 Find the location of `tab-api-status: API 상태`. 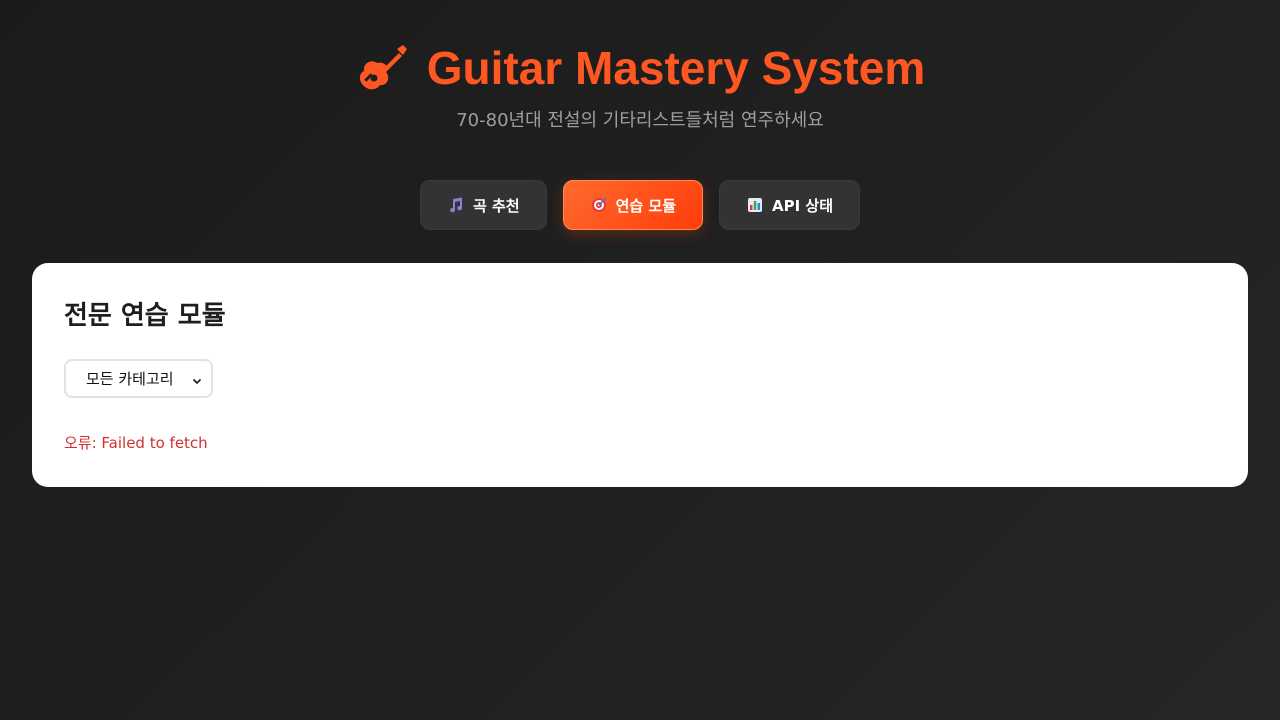

tab-api-status: API 상태 is located at coordinates (790, 205).